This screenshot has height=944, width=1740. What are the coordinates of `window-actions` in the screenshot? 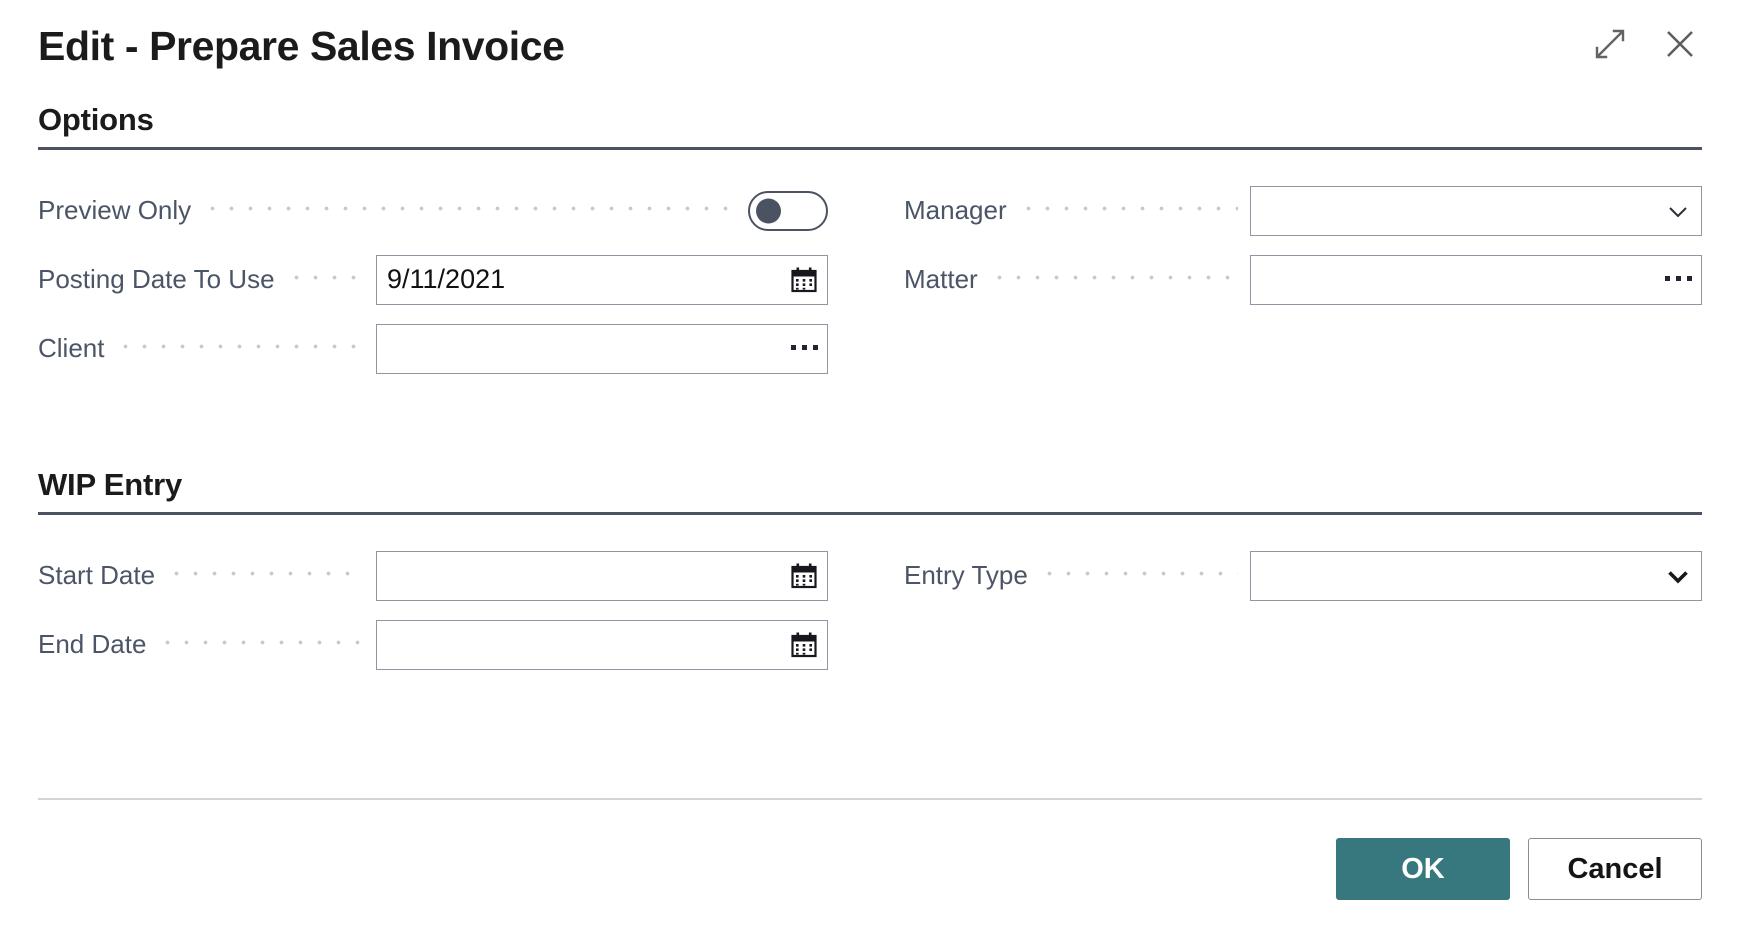 It's located at (1645, 44).